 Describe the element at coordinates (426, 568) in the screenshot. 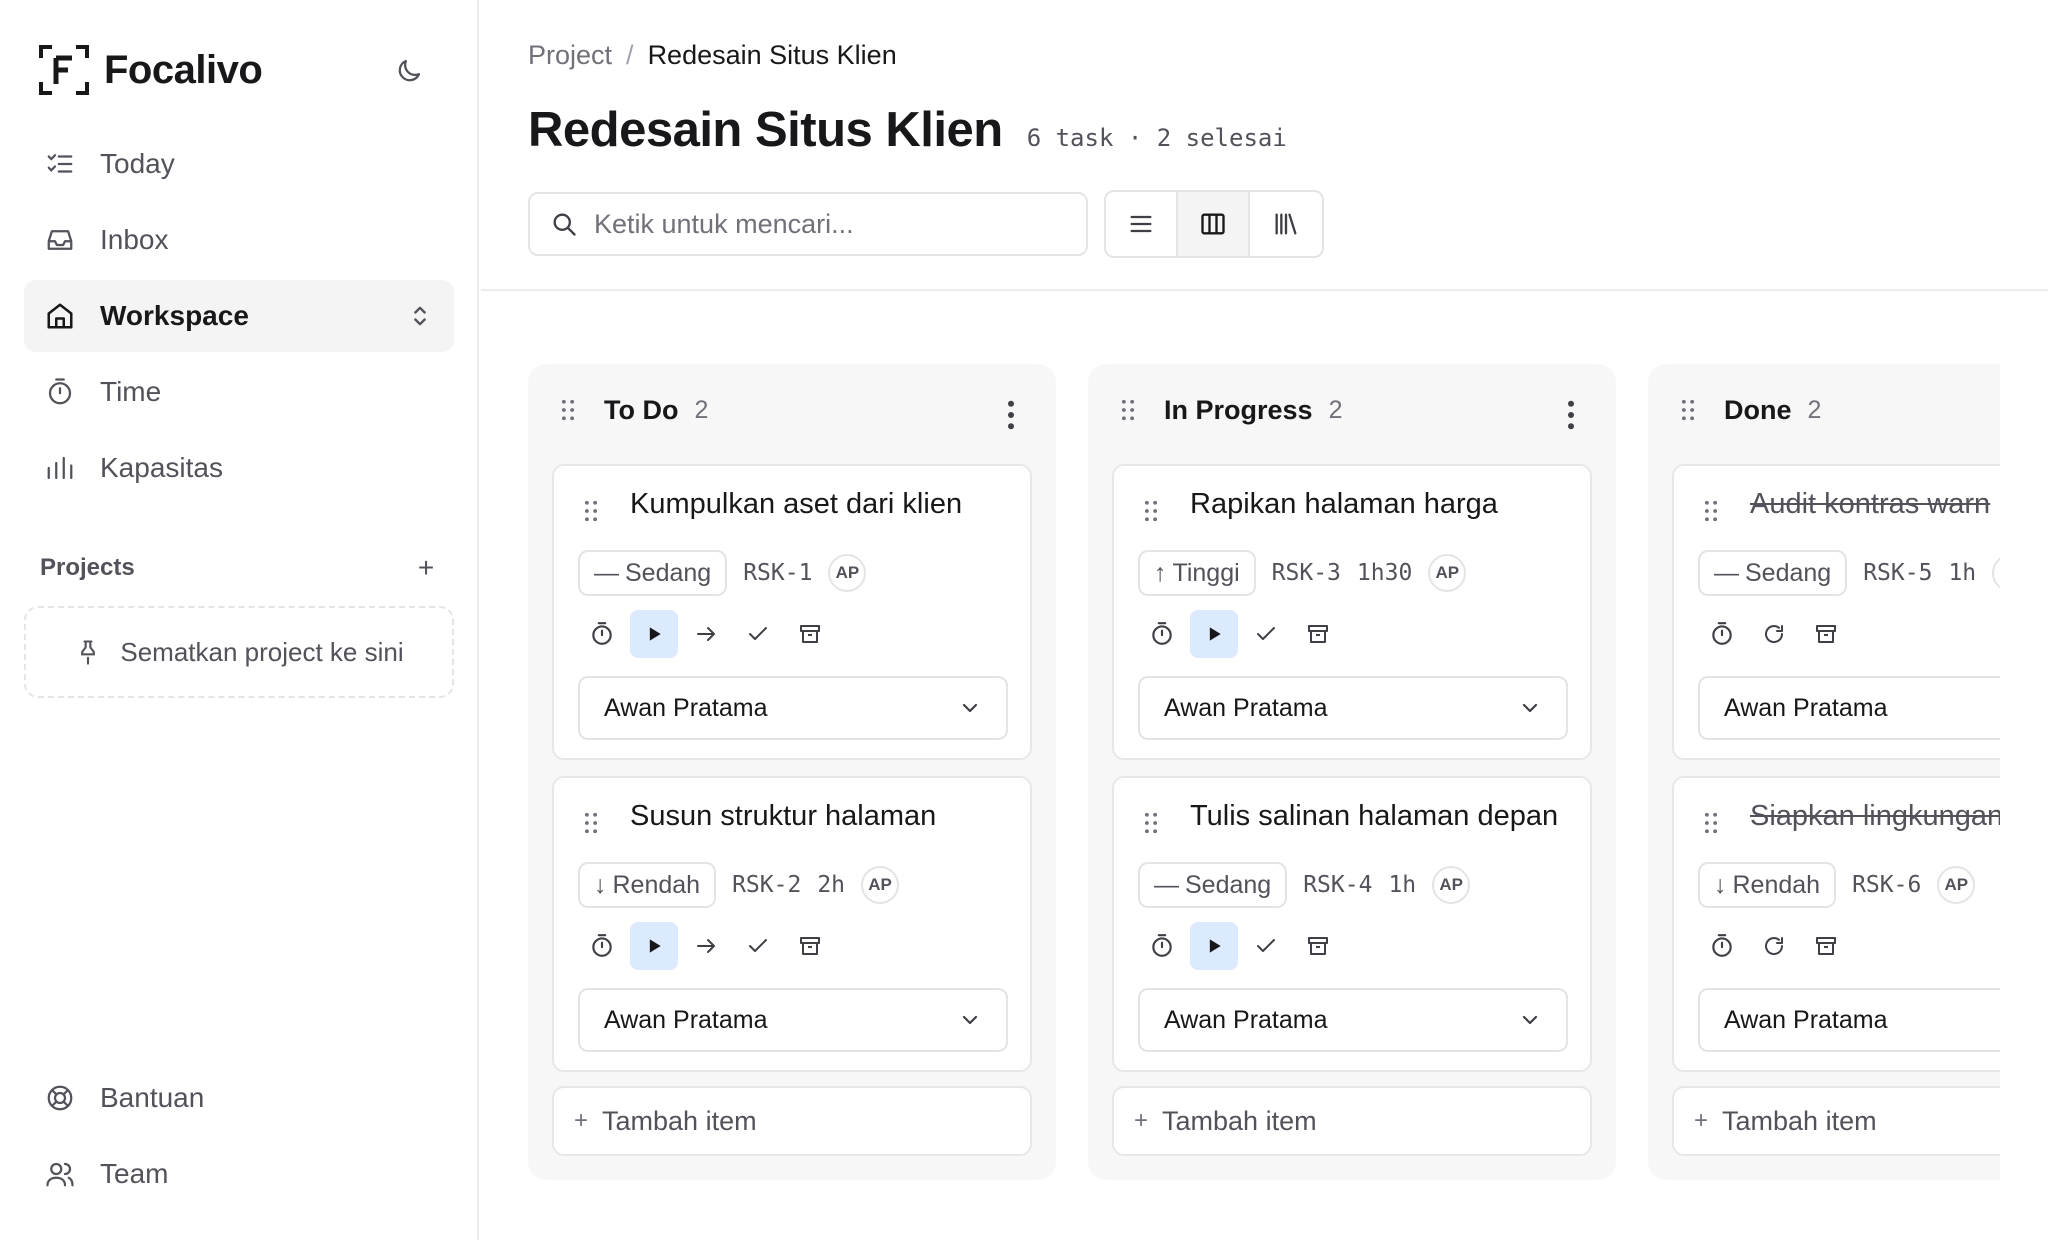

I see `add-project-button: +` at that location.